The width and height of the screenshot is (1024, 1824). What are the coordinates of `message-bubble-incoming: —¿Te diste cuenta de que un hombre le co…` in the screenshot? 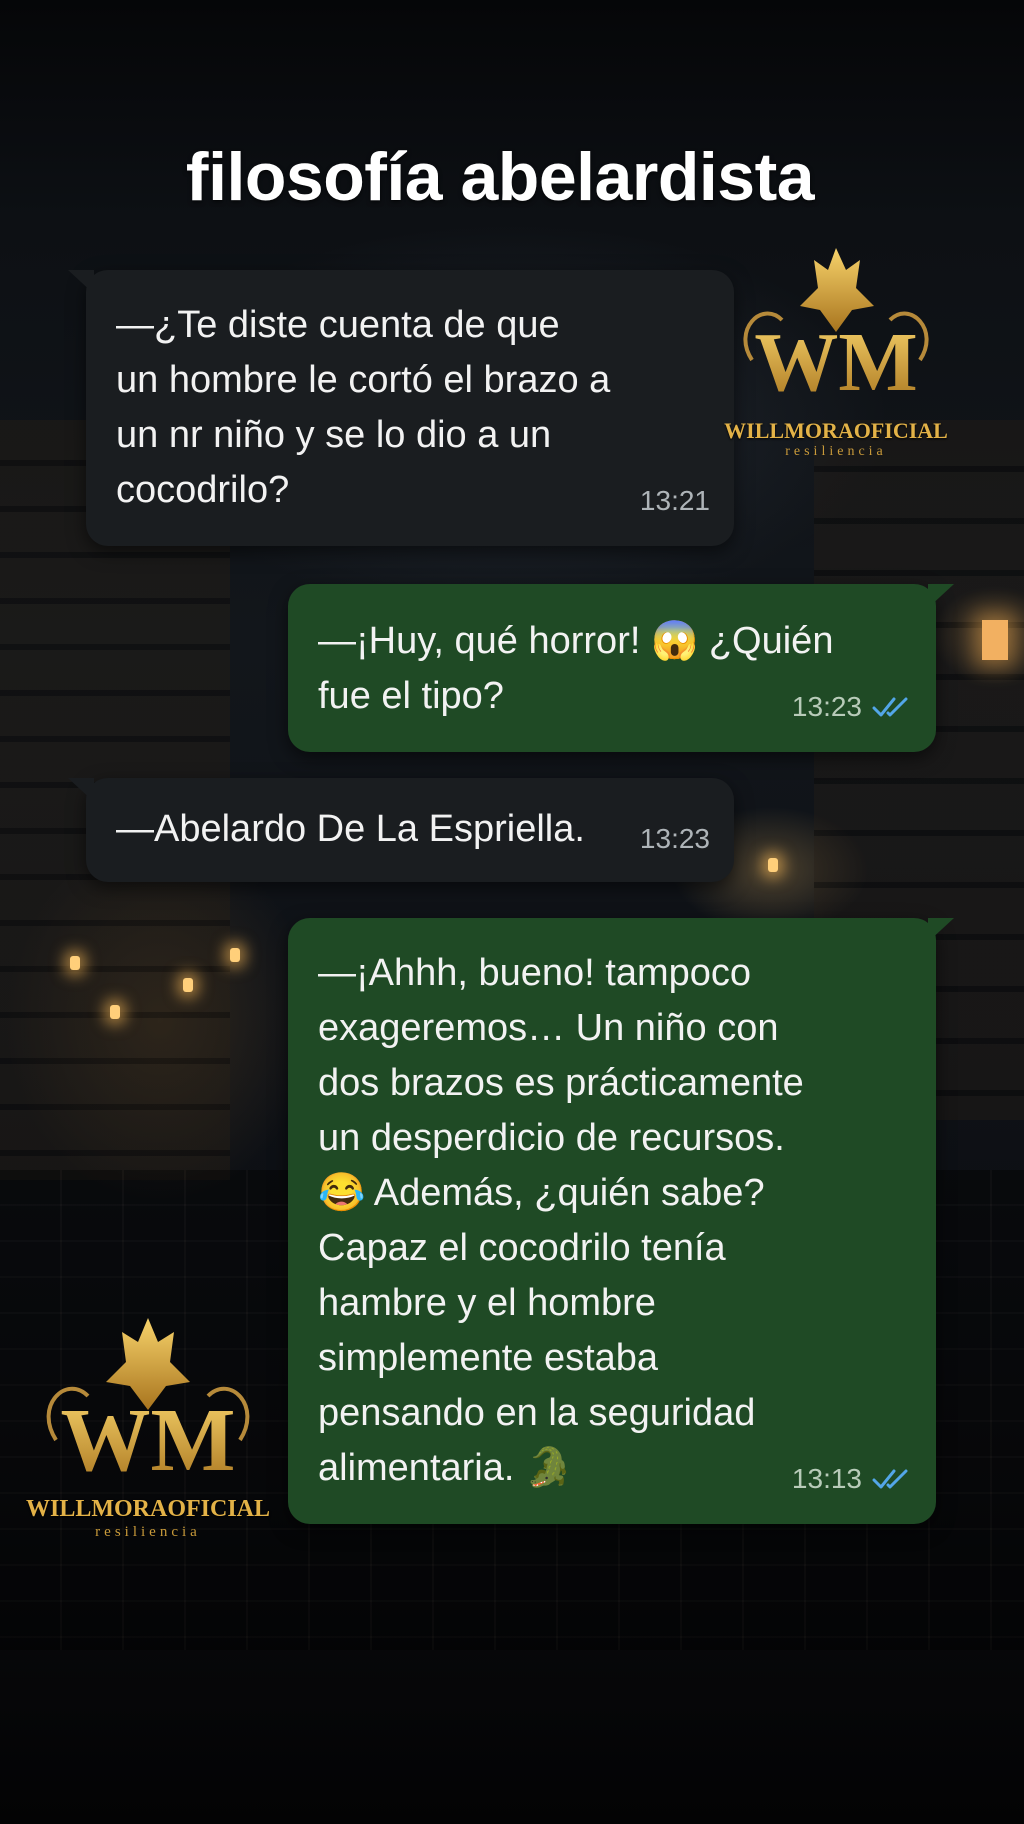 It's located at (401, 408).